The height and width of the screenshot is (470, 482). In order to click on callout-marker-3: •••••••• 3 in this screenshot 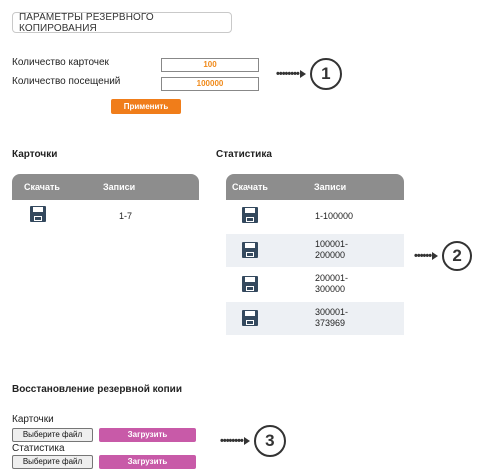, I will do `click(253, 441)`.